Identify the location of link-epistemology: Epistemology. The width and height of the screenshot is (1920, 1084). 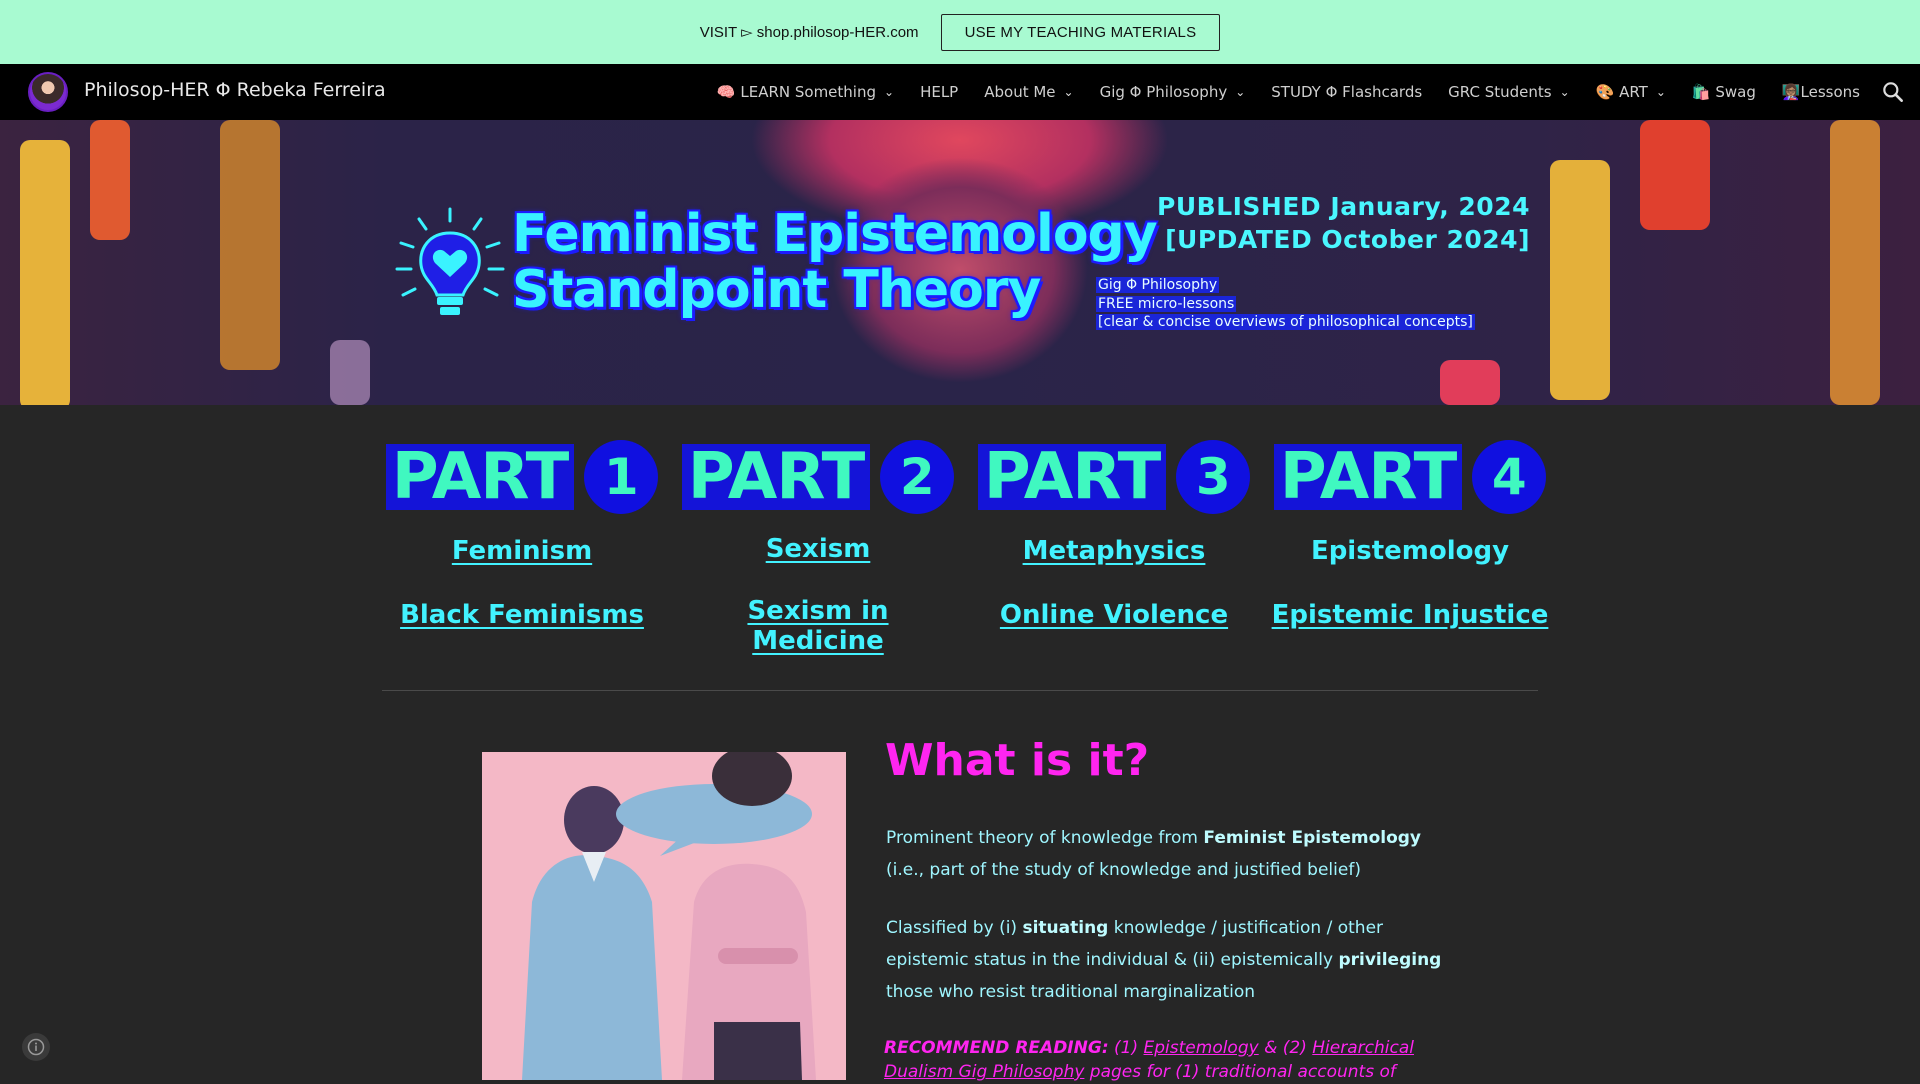
(1201, 1048).